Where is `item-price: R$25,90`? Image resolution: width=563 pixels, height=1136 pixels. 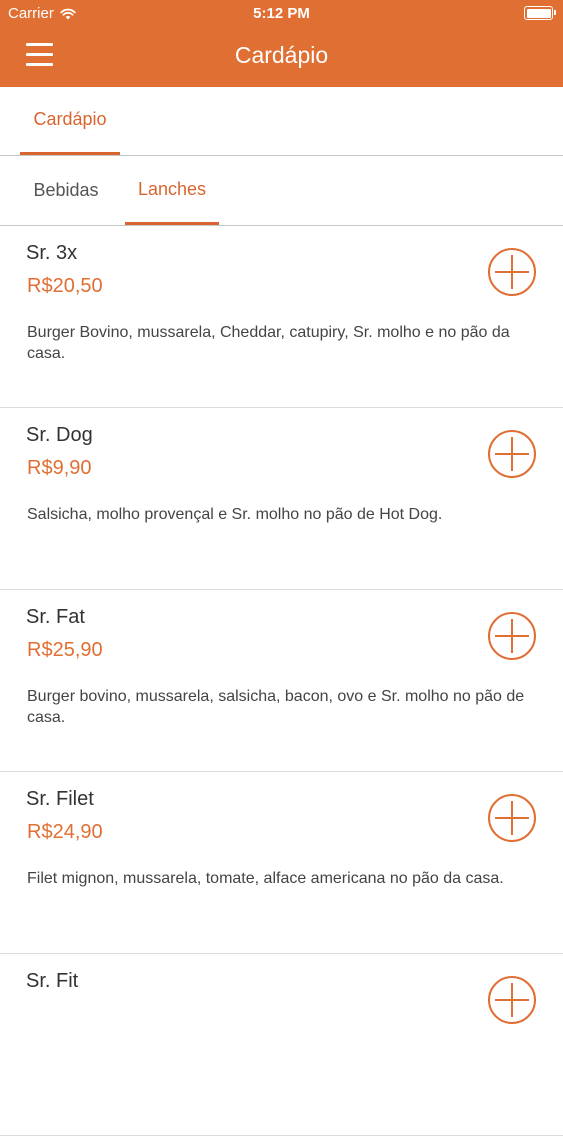
item-price: R$25,90 is located at coordinates (65, 650).